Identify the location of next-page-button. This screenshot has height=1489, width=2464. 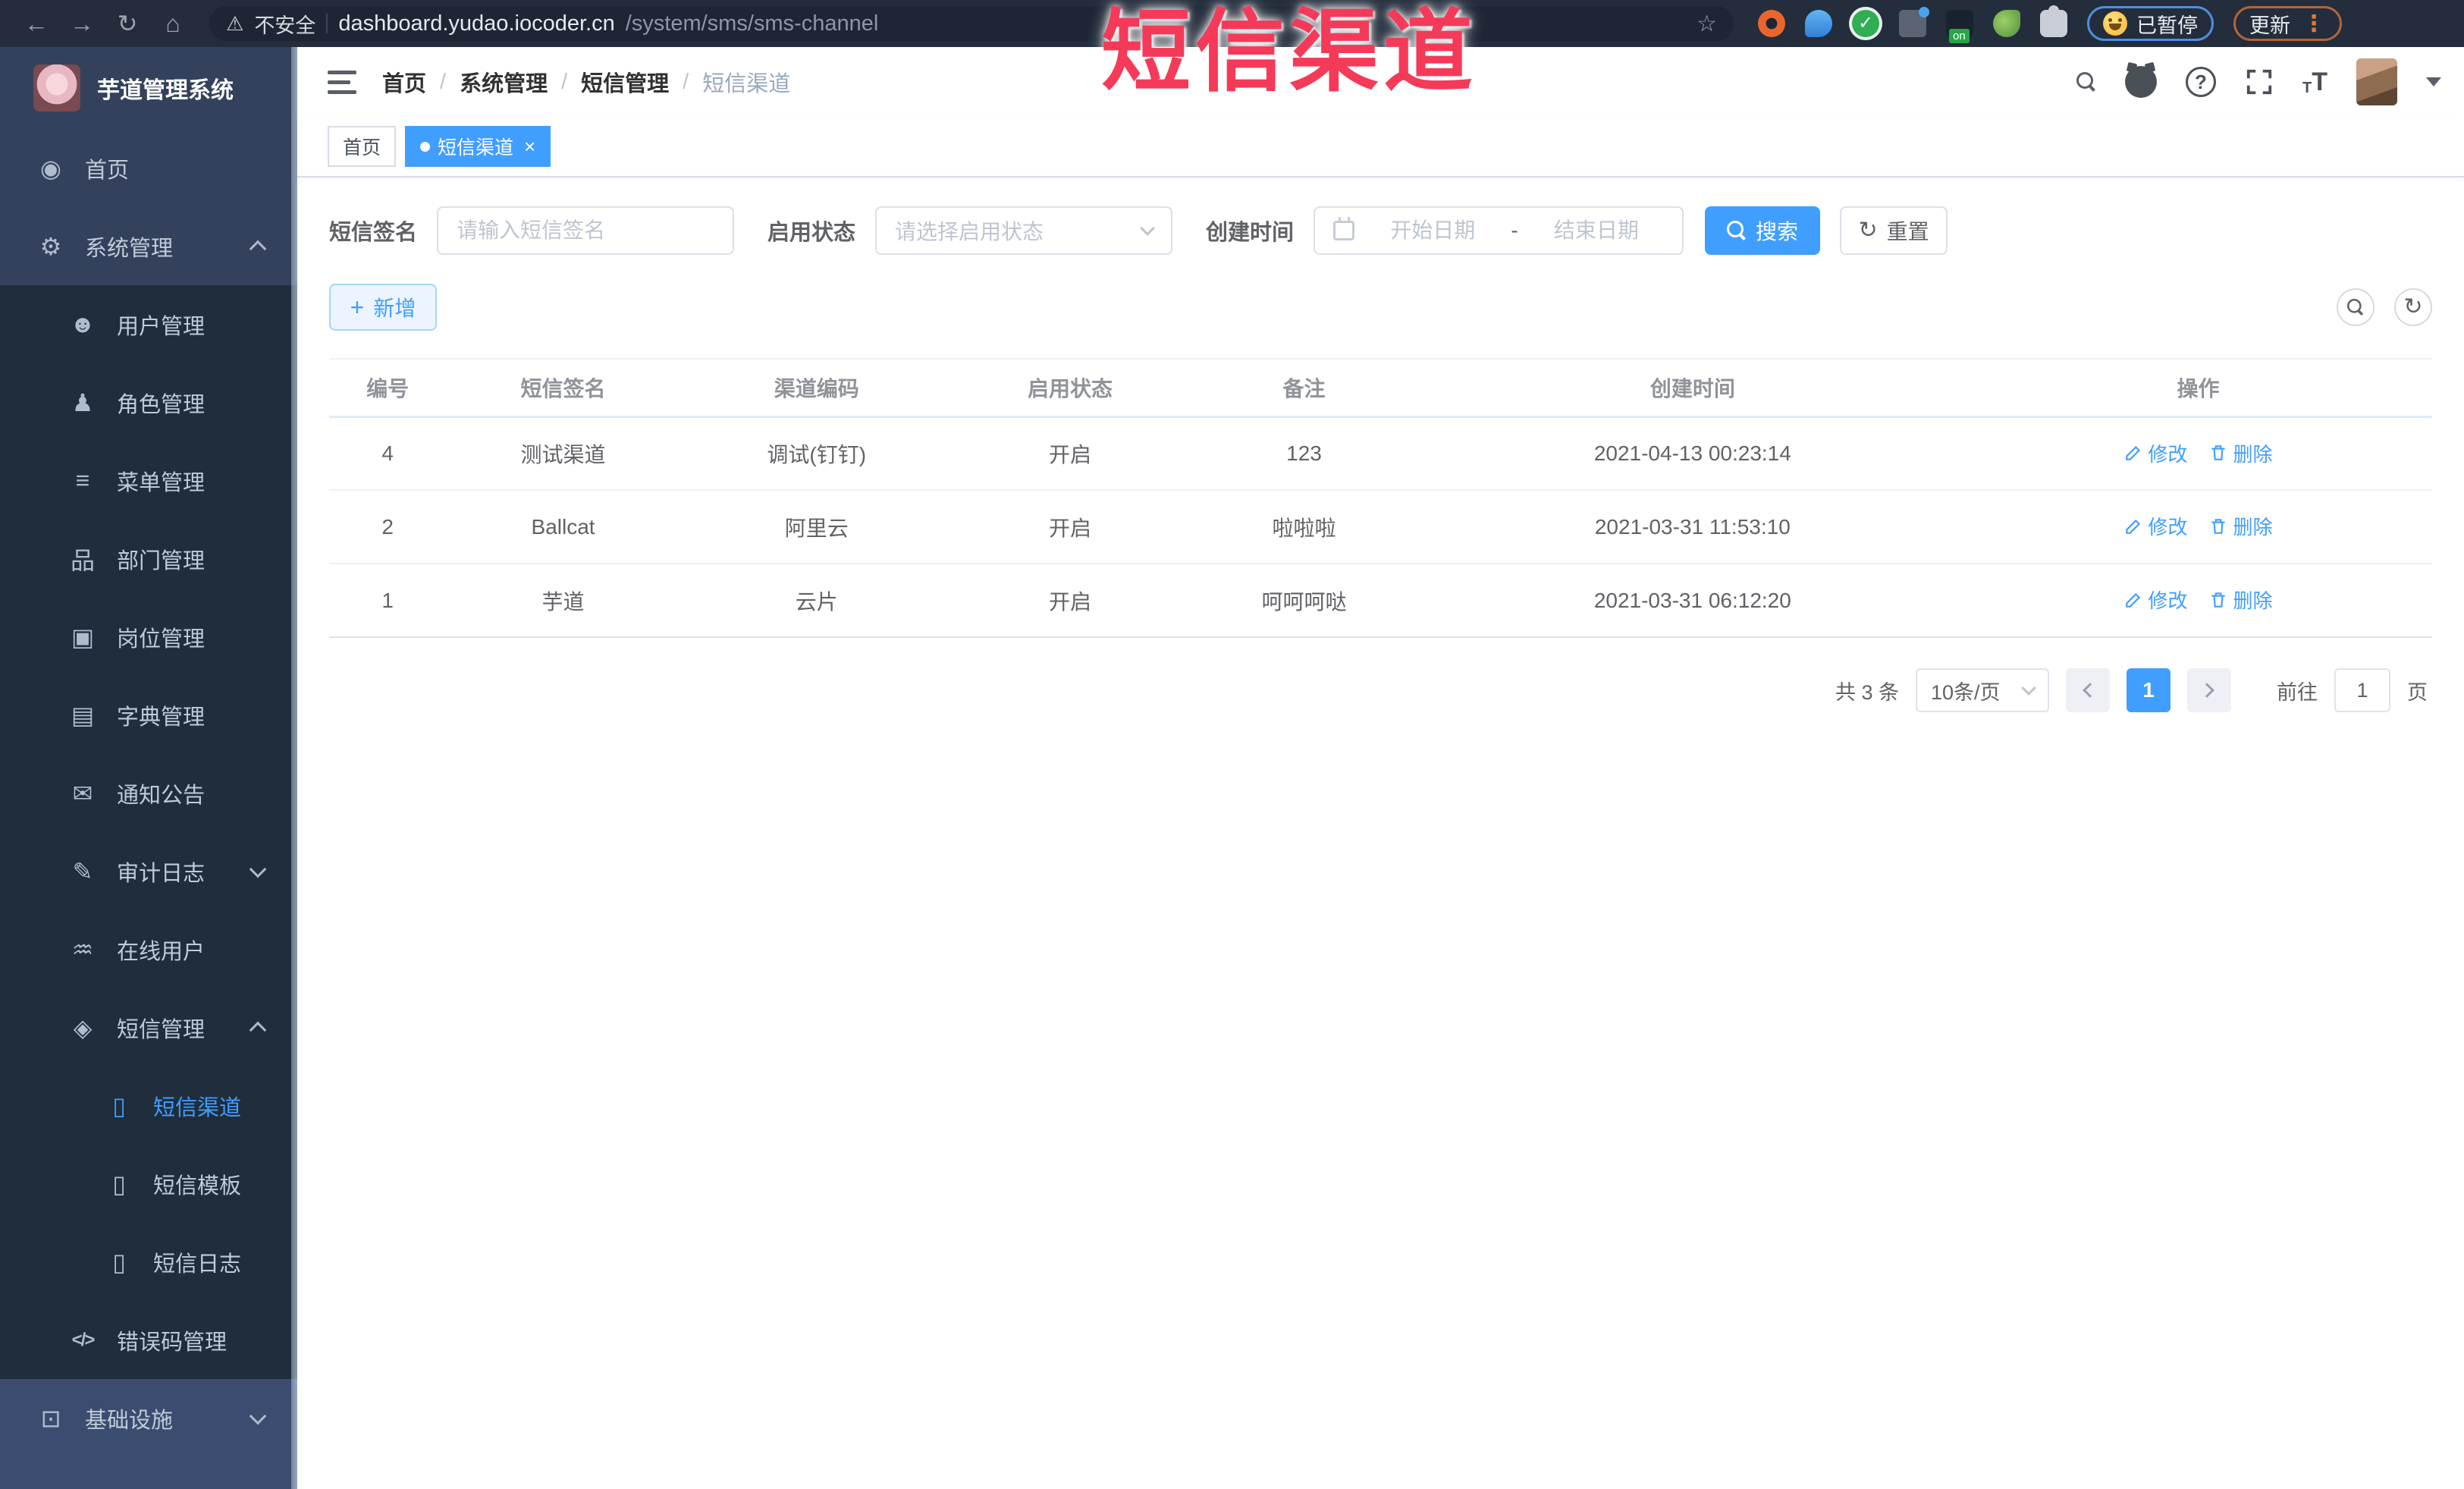
(2209, 690).